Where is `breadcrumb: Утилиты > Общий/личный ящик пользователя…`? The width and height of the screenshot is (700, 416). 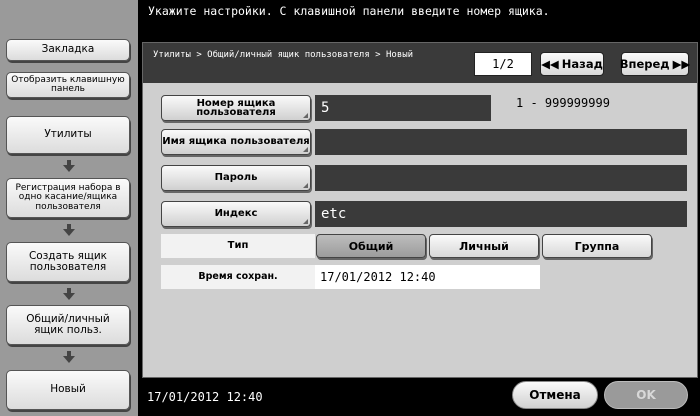 breadcrumb: Утилиты > Общий/личный ящик пользователя… is located at coordinates (283, 55).